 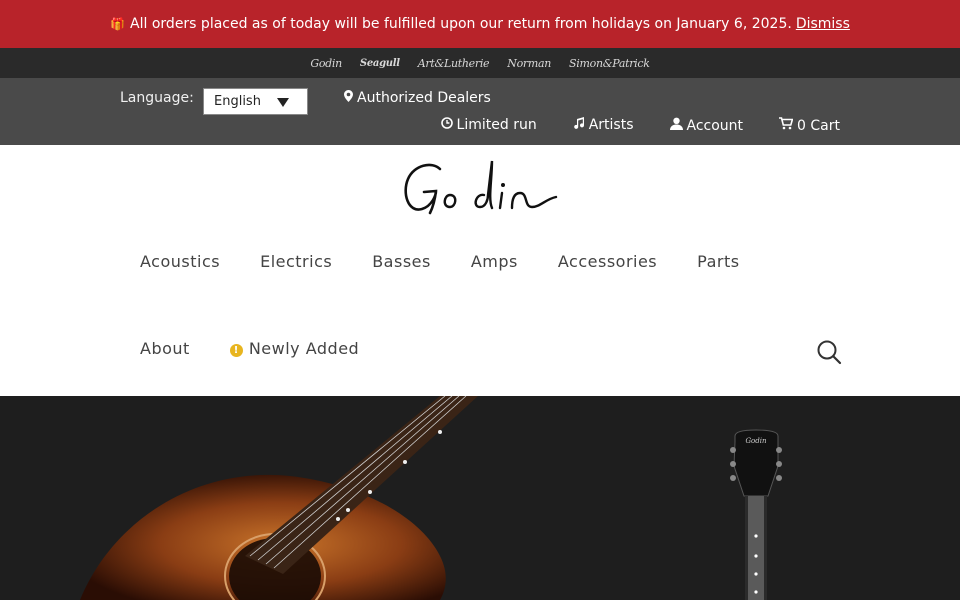 I want to click on authorized-dealers-label: Authorized Dealers, so click(x=424, y=98).